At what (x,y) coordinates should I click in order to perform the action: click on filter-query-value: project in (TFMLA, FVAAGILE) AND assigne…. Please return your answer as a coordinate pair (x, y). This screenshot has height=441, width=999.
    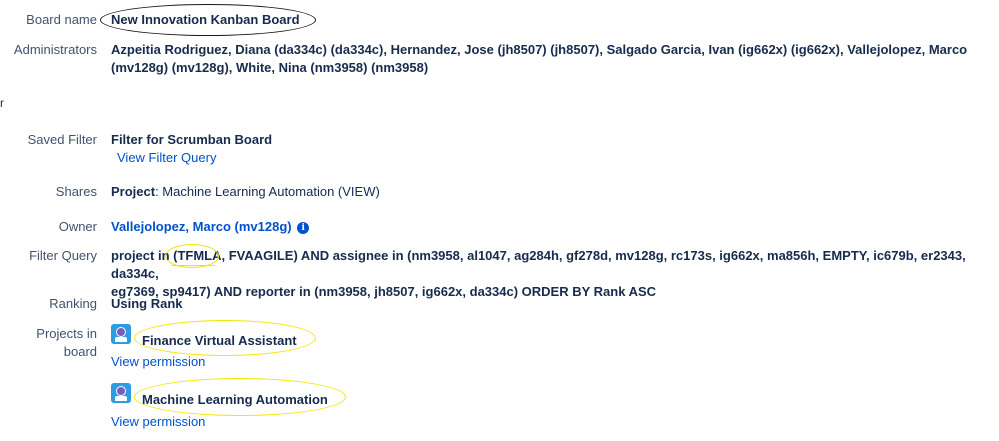
    Looking at the image, I should click on (551, 274).